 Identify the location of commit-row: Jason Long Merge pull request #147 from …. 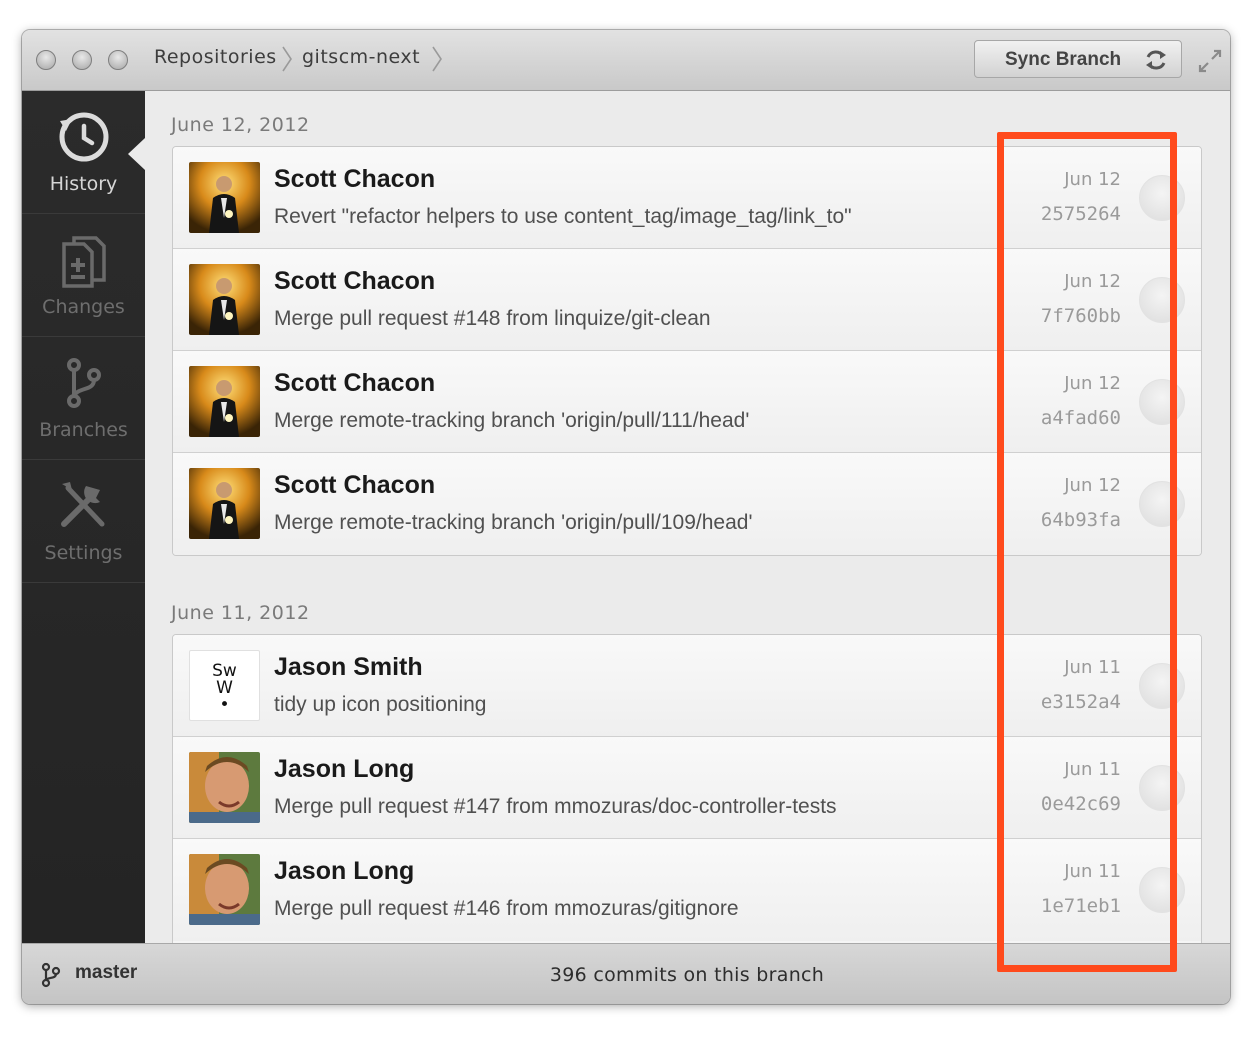
(687, 788).